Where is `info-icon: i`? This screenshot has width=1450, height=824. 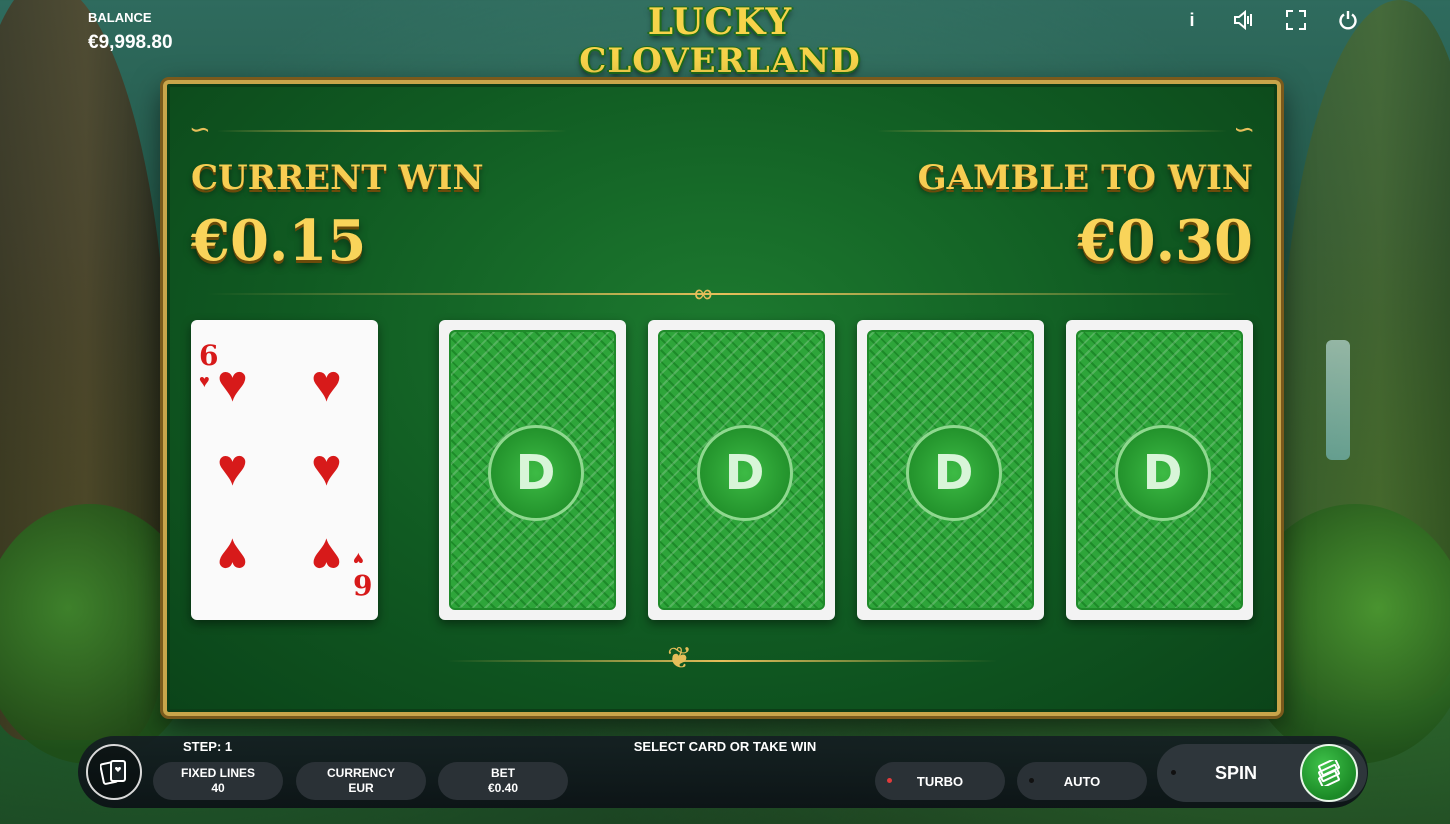 info-icon: i is located at coordinates (1192, 20).